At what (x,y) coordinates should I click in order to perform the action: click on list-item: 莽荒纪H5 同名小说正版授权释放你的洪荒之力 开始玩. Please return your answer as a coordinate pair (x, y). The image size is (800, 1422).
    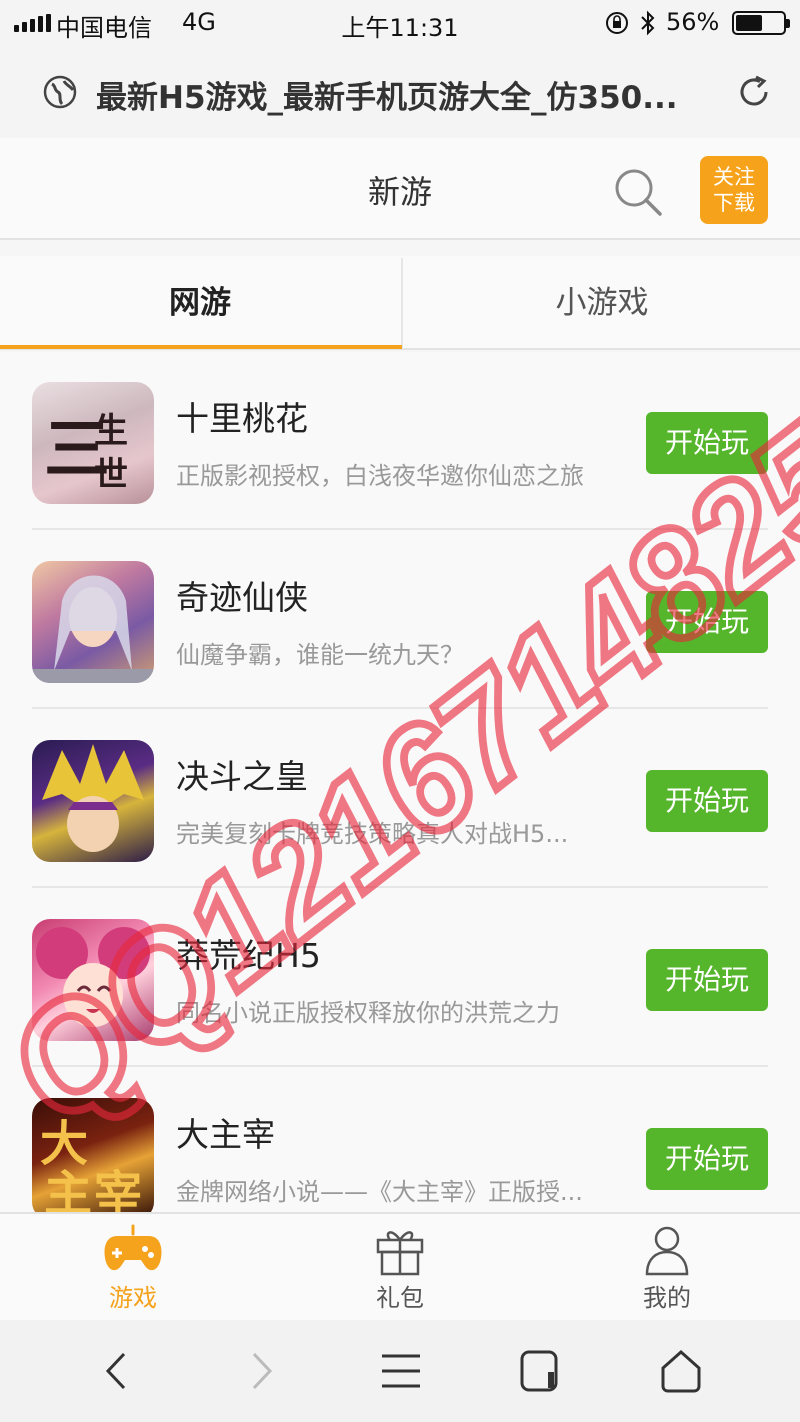
    Looking at the image, I should click on (400, 978).